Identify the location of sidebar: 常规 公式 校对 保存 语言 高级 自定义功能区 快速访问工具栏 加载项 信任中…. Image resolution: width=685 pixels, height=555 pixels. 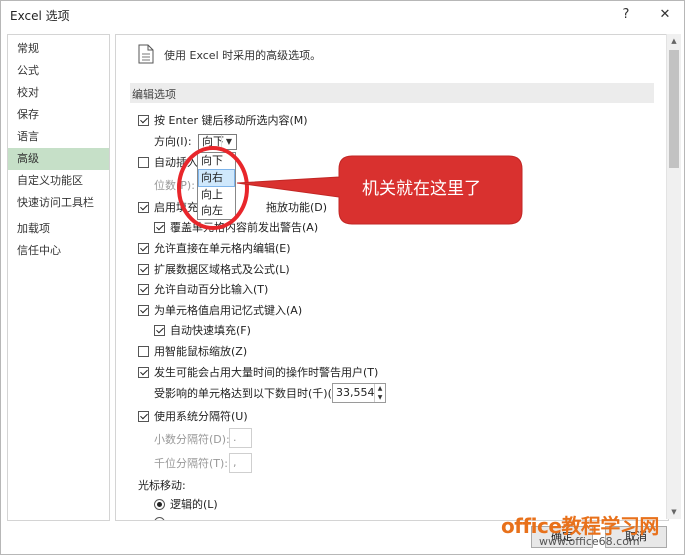
(58, 277).